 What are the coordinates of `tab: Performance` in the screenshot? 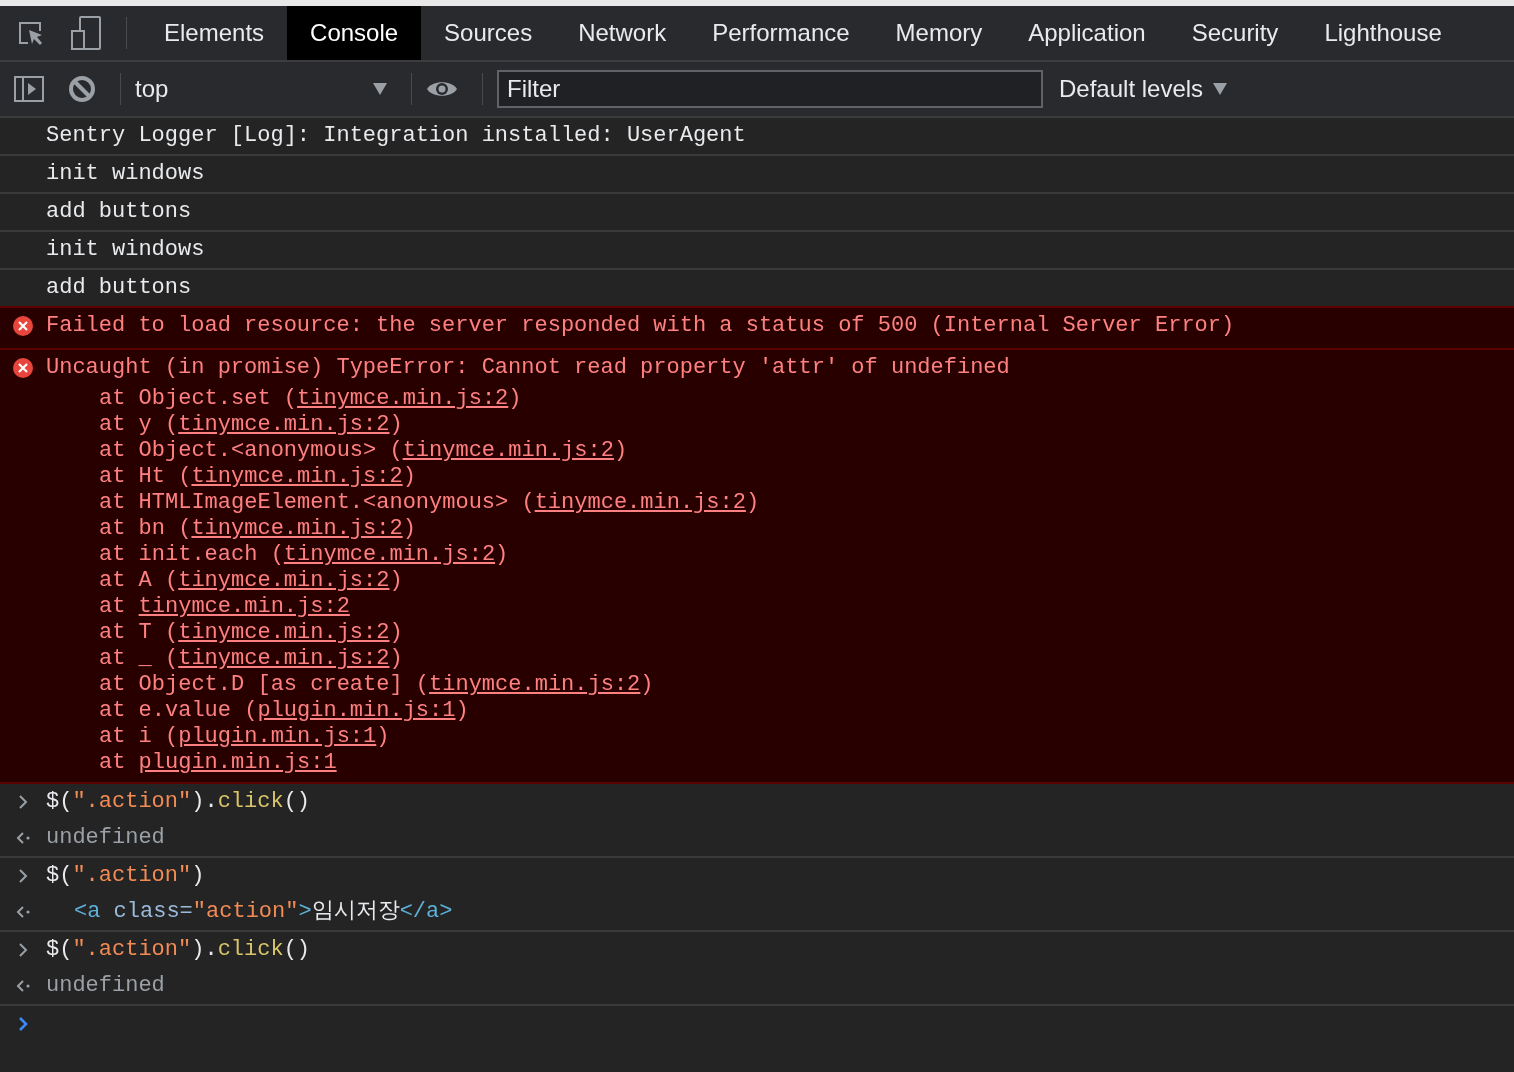 It's located at (781, 33).